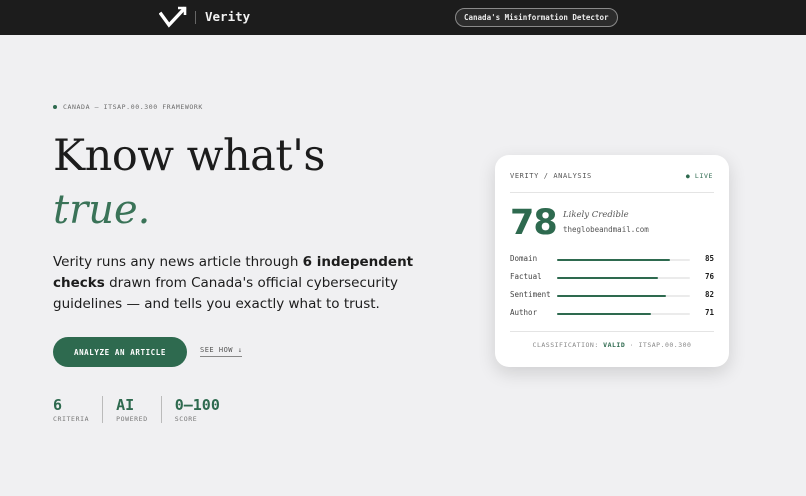 This screenshot has width=806, height=496. What do you see at coordinates (178, 262) in the screenshot?
I see `description-text: Verity runs any news article through` at bounding box center [178, 262].